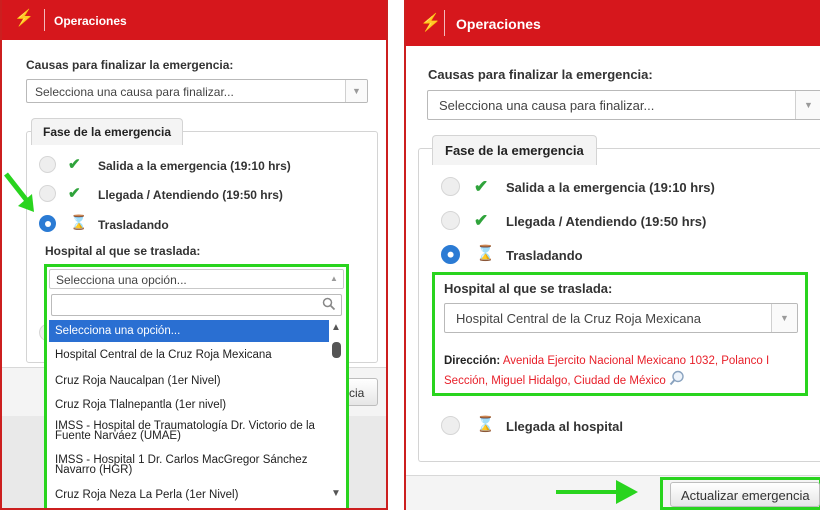 The height and width of the screenshot is (510, 820). What do you see at coordinates (196, 279) in the screenshot?
I see `hospital-select: Selecciona una opción... ▲` at bounding box center [196, 279].